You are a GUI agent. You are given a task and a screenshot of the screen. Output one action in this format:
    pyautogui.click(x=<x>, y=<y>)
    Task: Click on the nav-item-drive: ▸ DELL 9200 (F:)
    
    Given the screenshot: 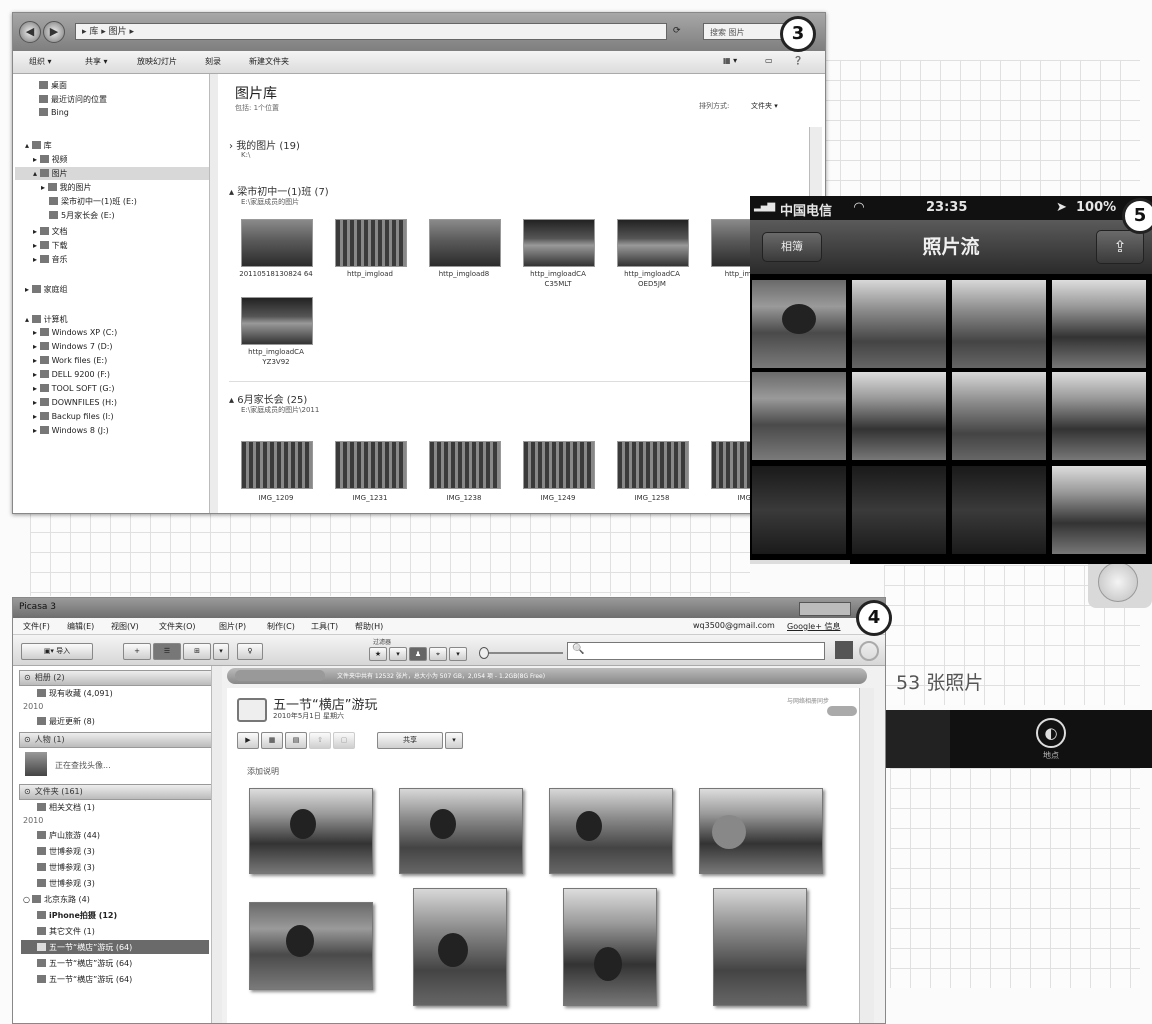 What is the action you would take?
    pyautogui.click(x=71, y=374)
    